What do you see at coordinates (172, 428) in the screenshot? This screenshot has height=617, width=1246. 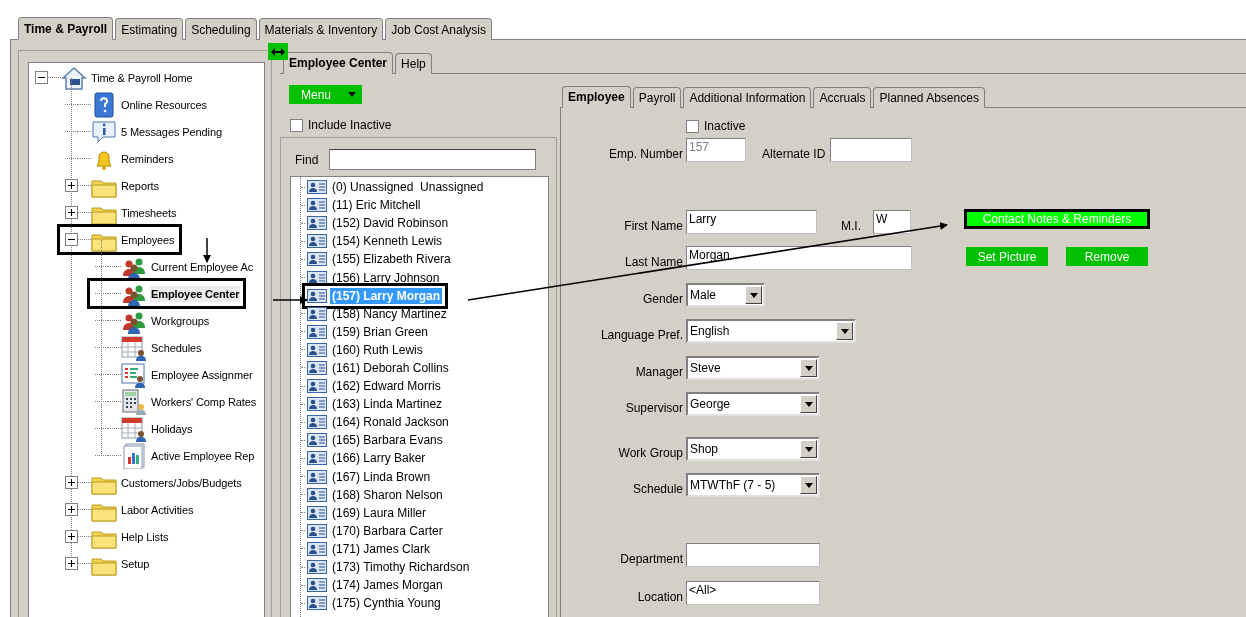 I see `tree-item: Holidays` at bounding box center [172, 428].